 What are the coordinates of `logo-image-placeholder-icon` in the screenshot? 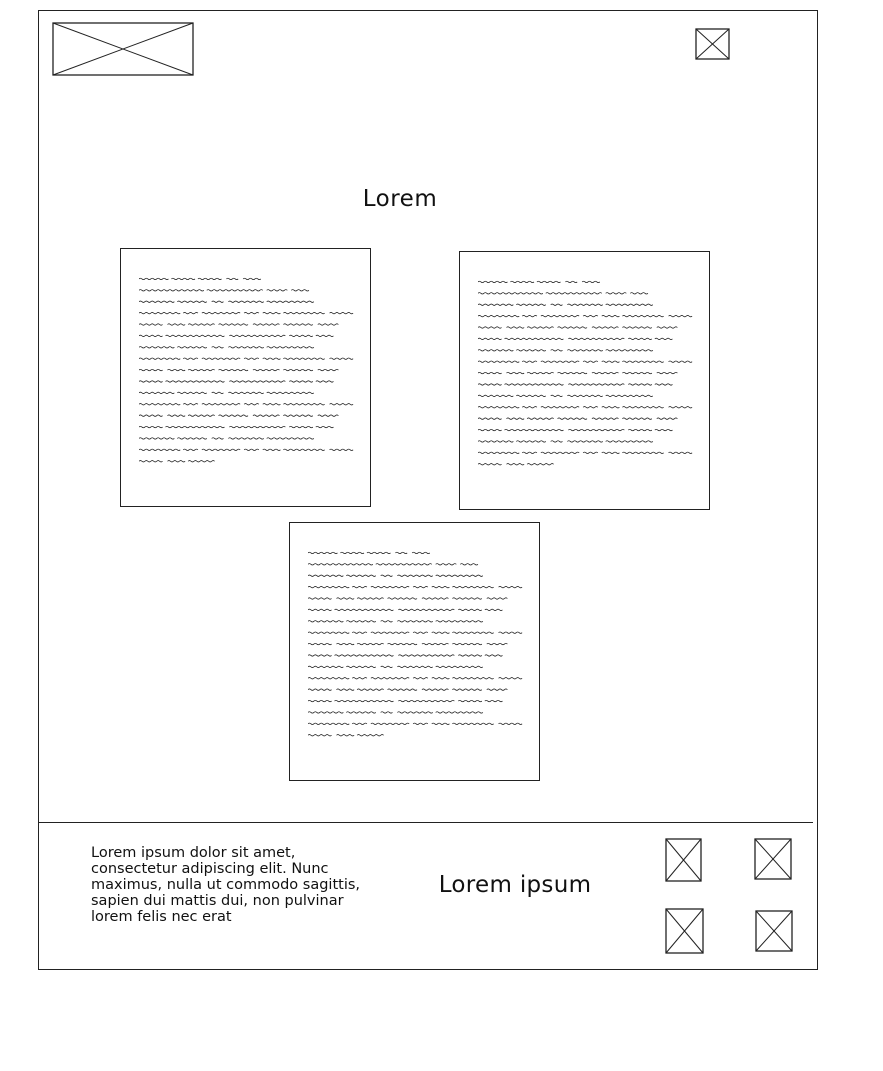 It's located at (123, 49).